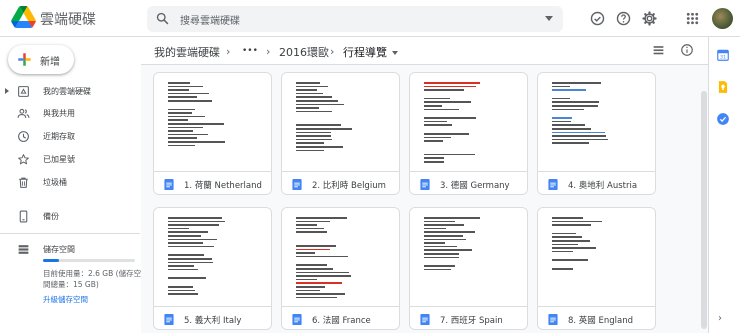 The height and width of the screenshot is (333, 740). I want to click on shared-people-icon, so click(23, 113).